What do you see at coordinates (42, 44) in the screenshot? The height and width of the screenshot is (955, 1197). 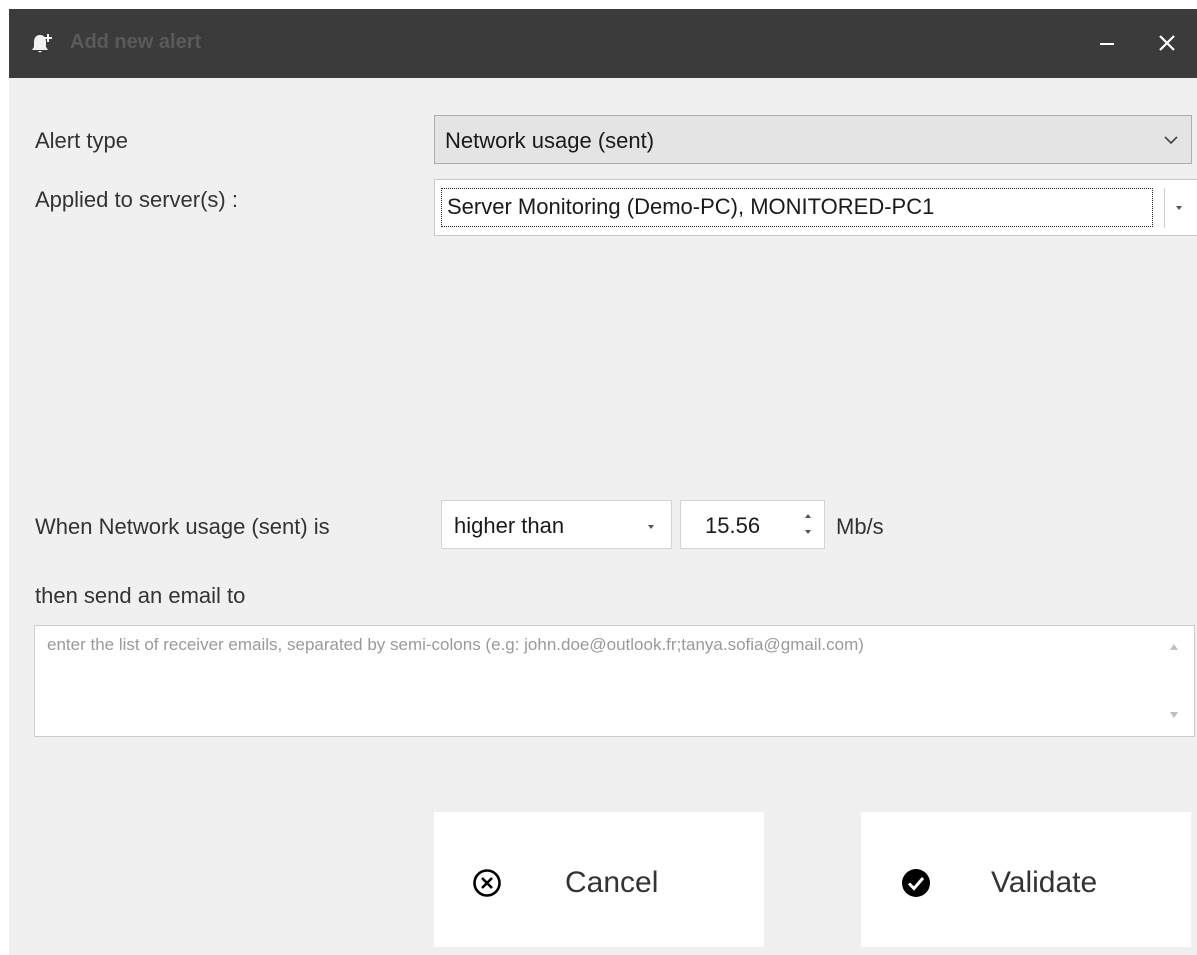 I see `bell-plus-icon` at bounding box center [42, 44].